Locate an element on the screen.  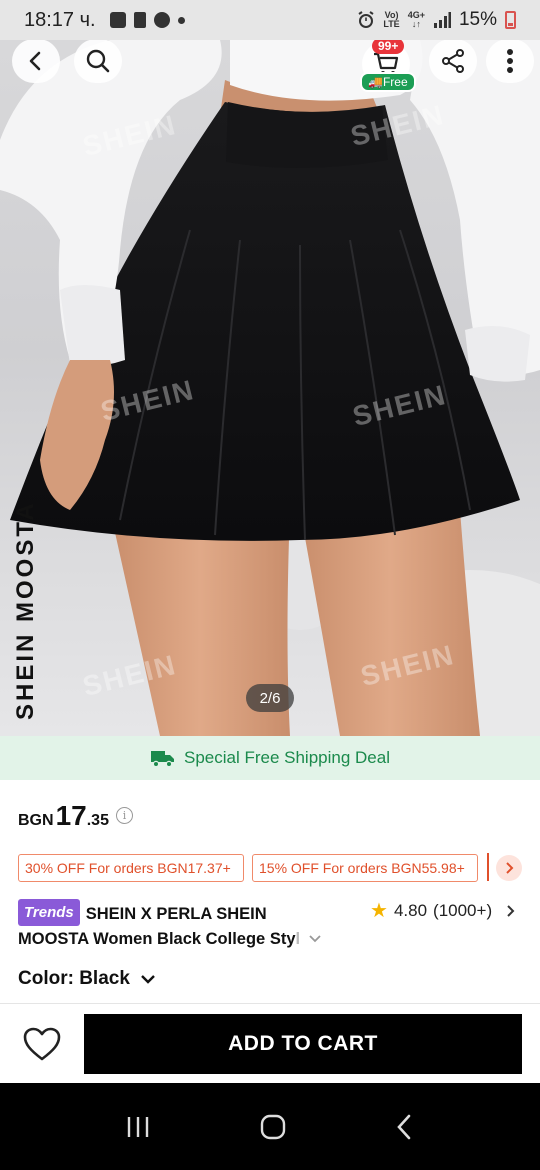
cart-button: 99+ 🚚Free is located at coordinates (388, 65).